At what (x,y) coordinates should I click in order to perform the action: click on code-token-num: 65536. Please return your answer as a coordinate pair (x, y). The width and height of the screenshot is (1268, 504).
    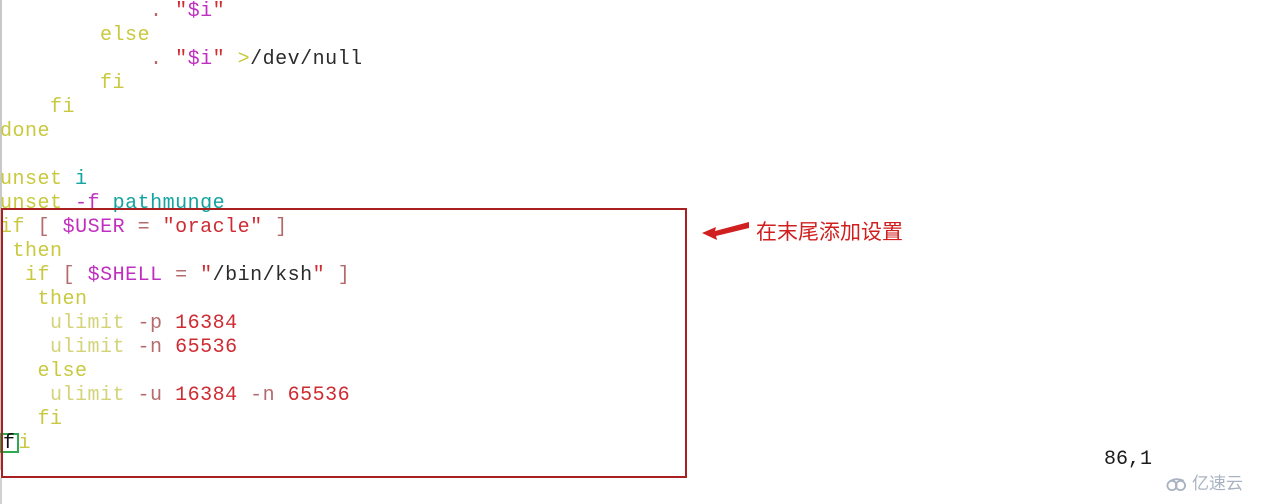
    Looking at the image, I should click on (319, 395).